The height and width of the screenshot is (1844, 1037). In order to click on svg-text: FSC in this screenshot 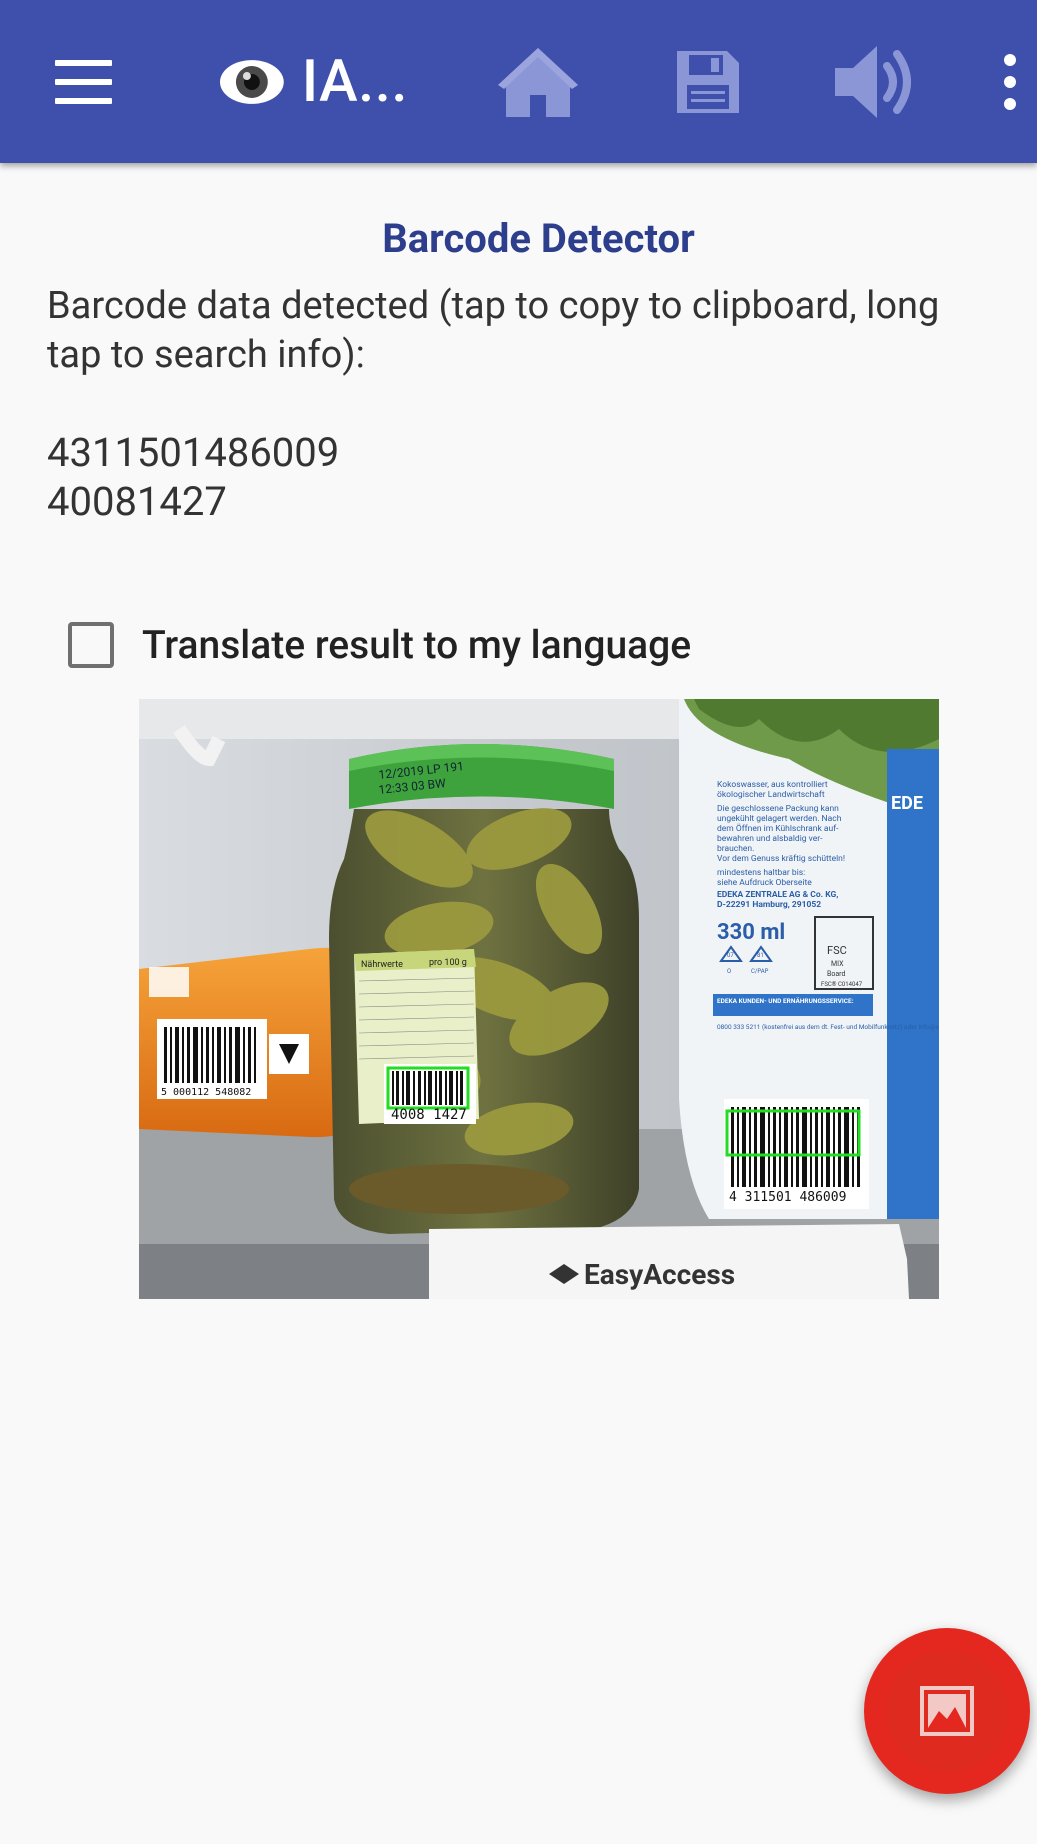, I will do `click(837, 950)`.